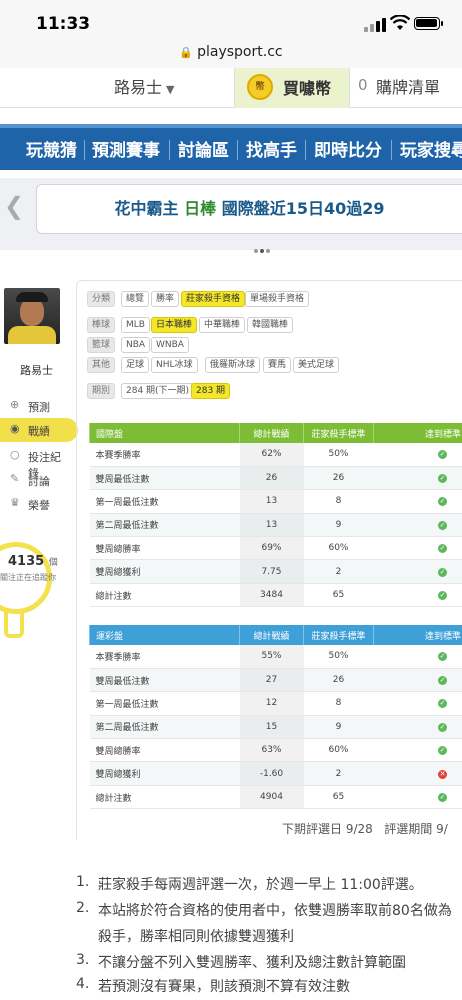  Describe the element at coordinates (213, 299) in the screenshot. I see `filter-tag-selected: 莊家殺手資格` at that location.